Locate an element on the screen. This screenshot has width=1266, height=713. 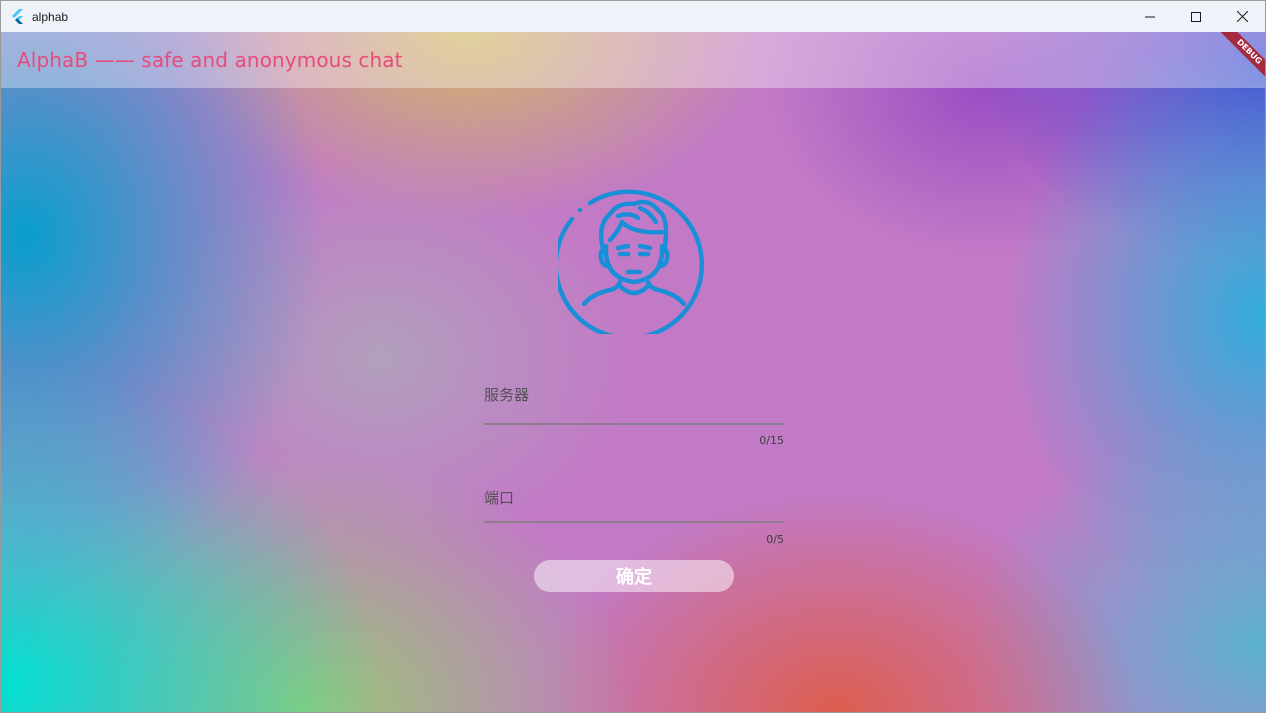
minimize-icon is located at coordinates (1150, 16).